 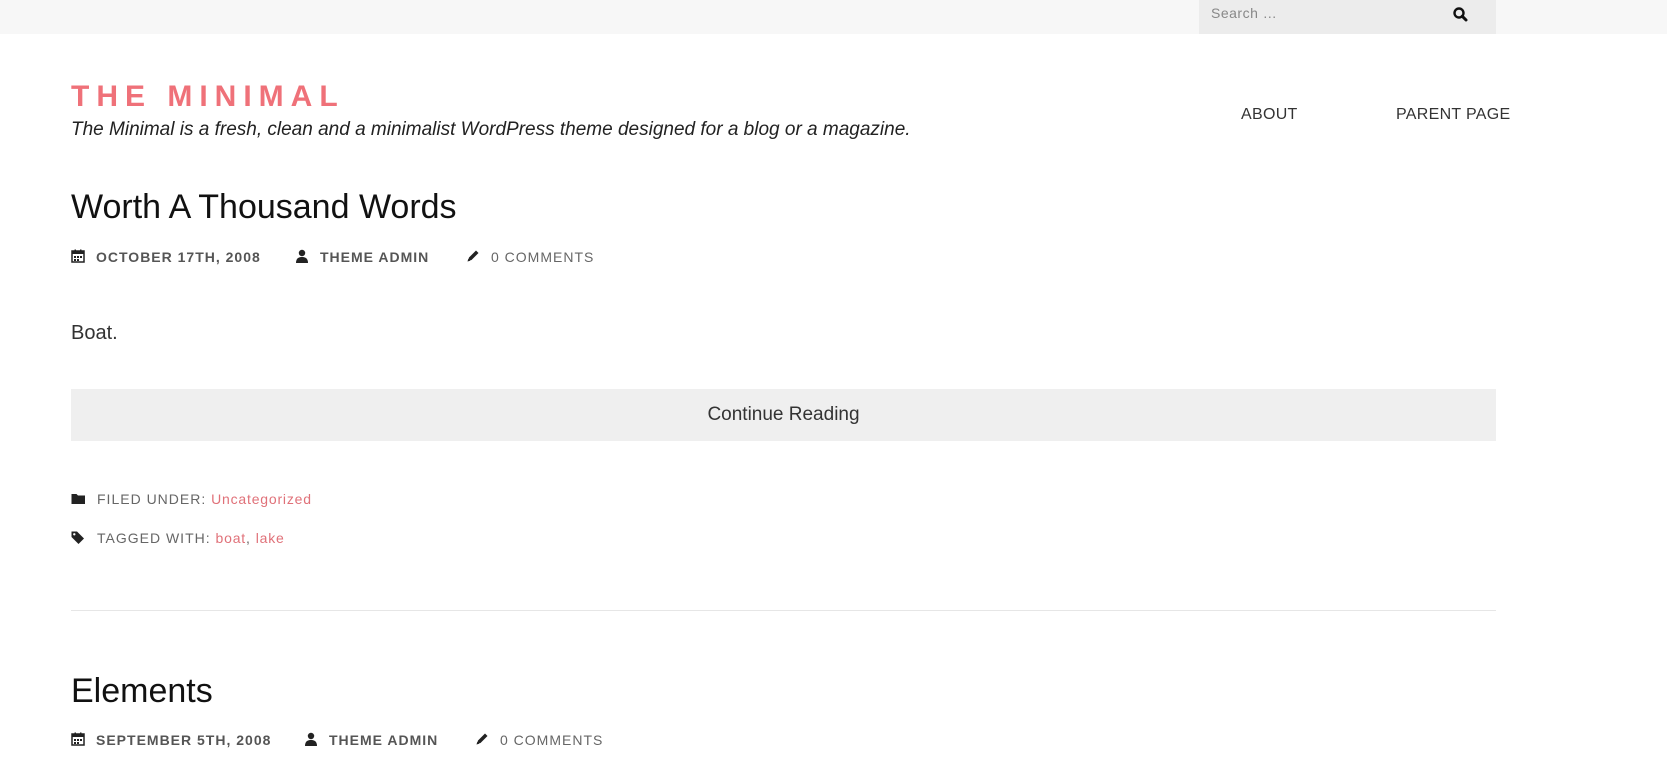 I want to click on nav-item-about: ABOUT, so click(x=1269, y=115).